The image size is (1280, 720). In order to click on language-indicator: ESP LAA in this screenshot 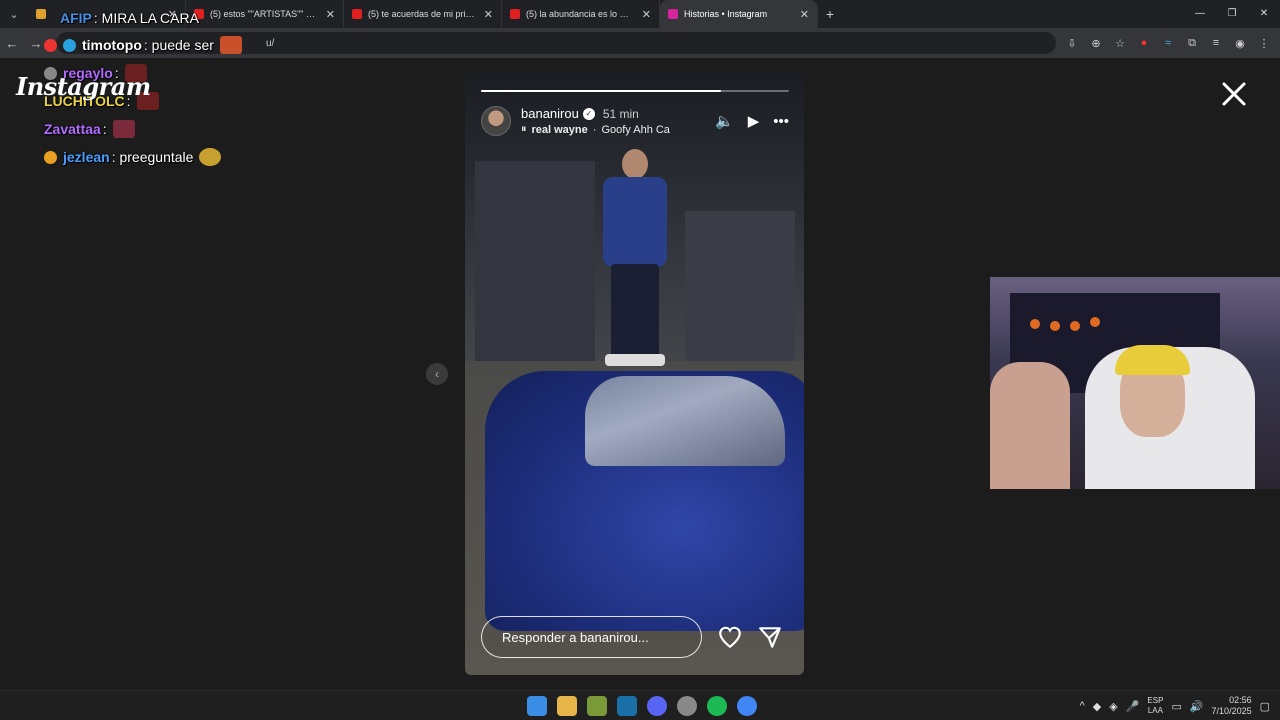, I will do `click(1155, 706)`.